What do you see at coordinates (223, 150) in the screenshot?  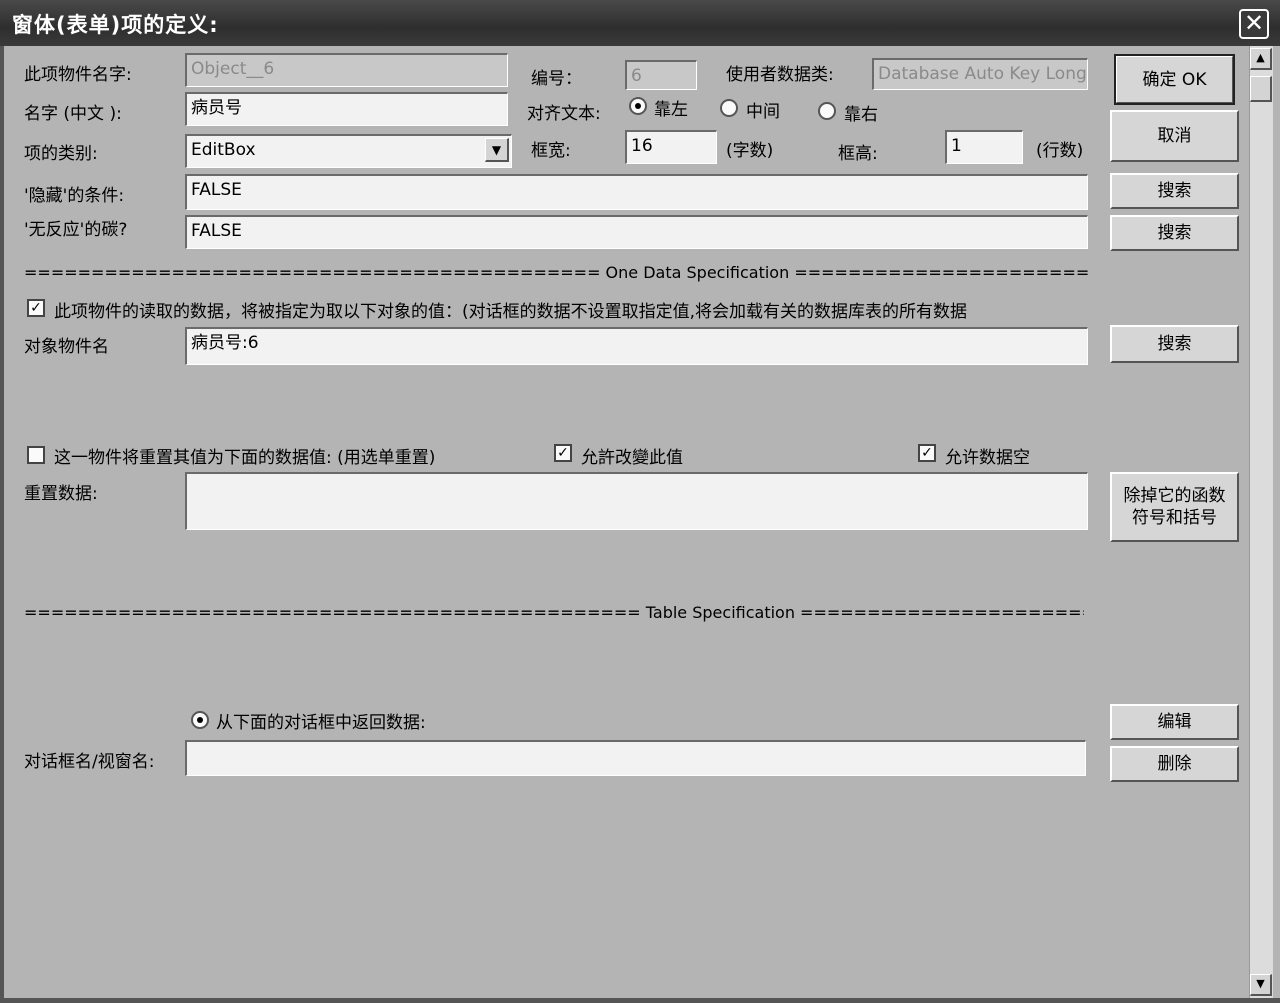 I see `item-type-value: EditBox` at bounding box center [223, 150].